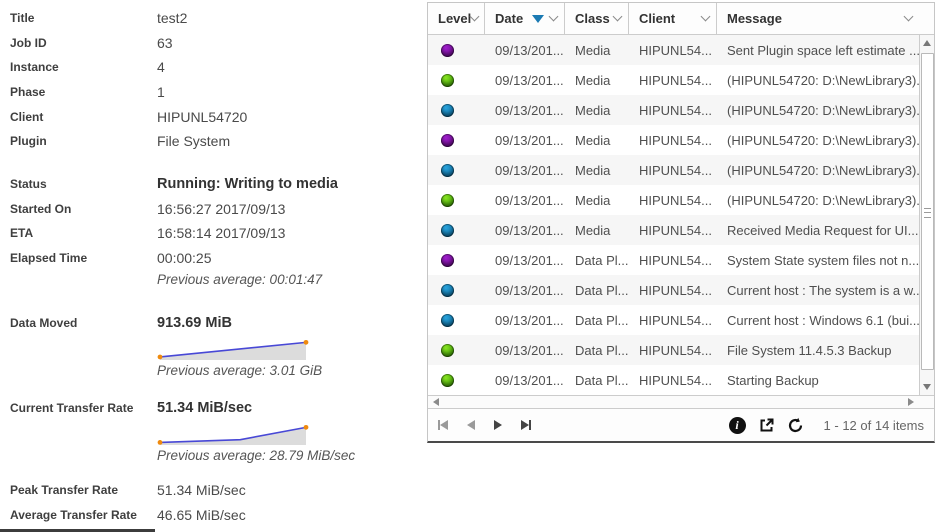 Image resolution: width=940 pixels, height=532 pixels. What do you see at coordinates (44, 323) in the screenshot?
I see `field-label: Data Moved` at bounding box center [44, 323].